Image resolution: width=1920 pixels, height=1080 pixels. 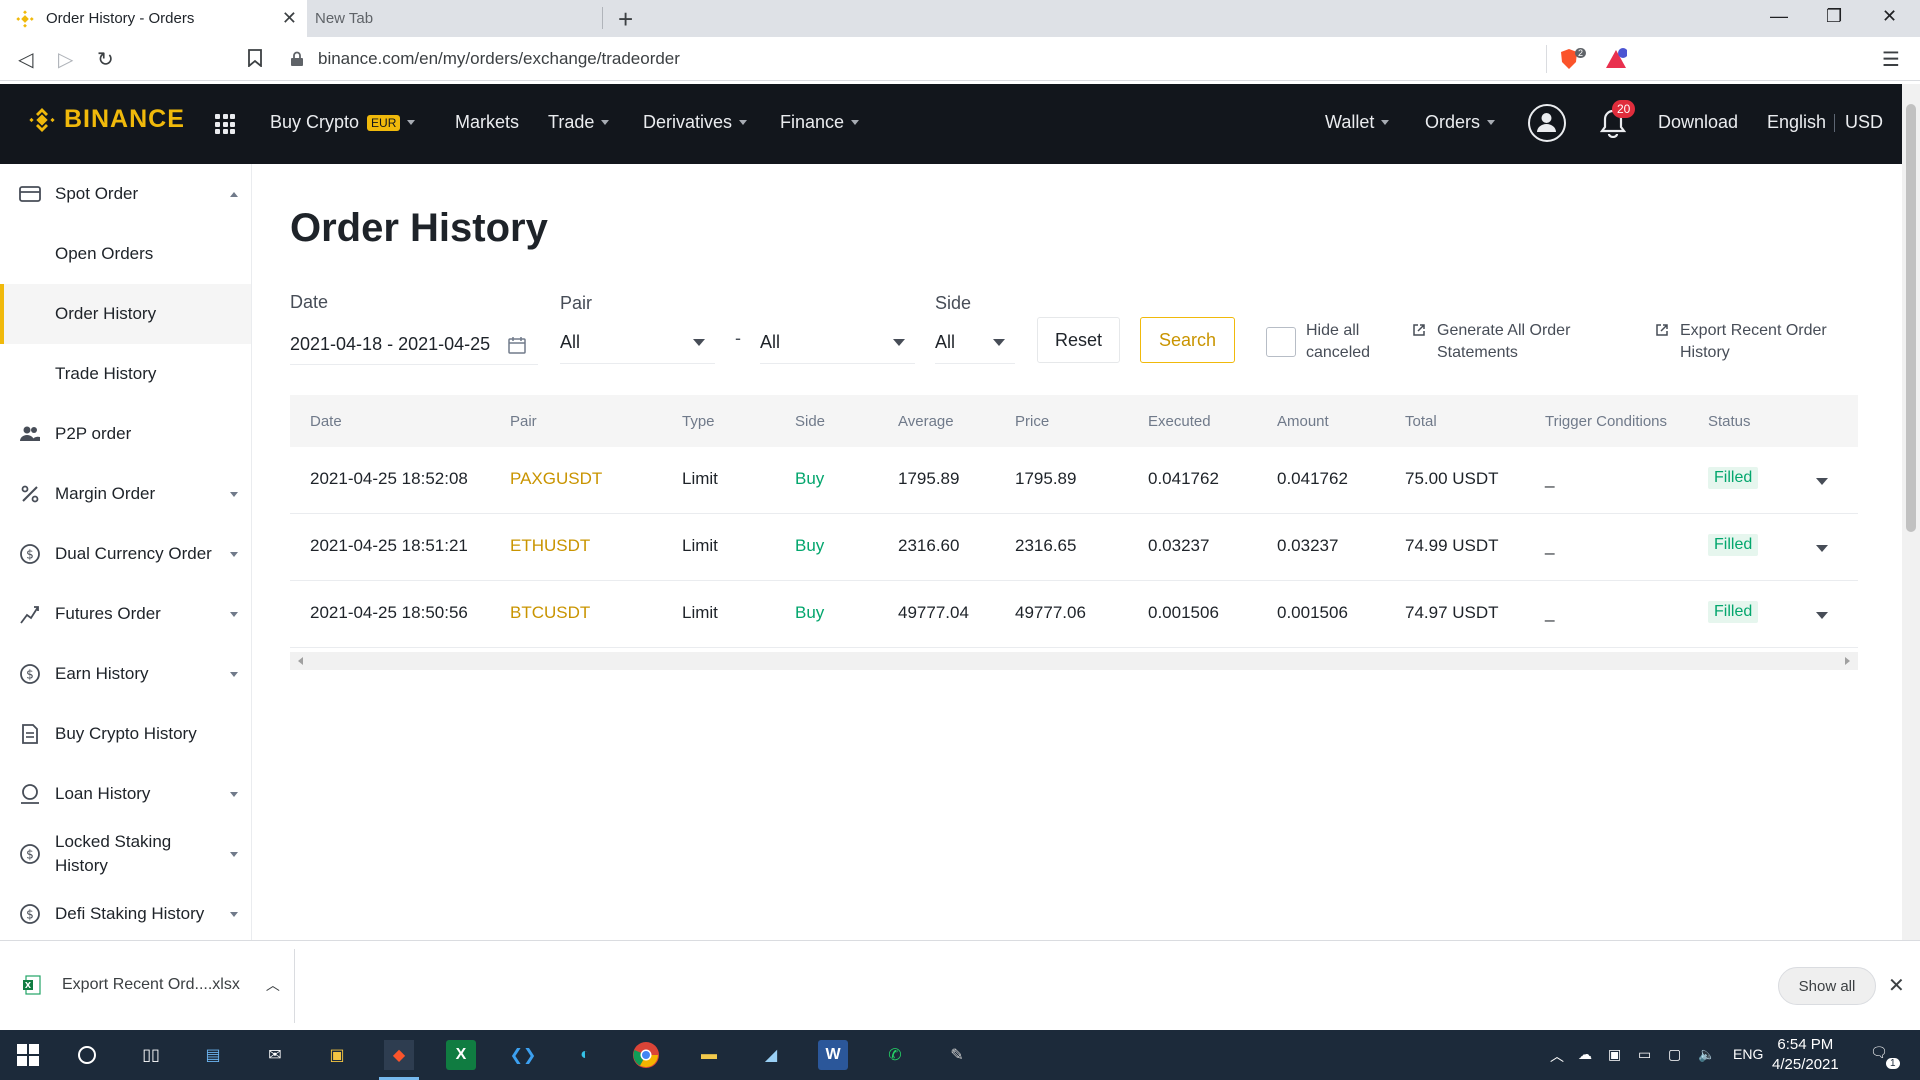 What do you see at coordinates (1357, 122) in the screenshot?
I see `nav-wallet: Wallet` at bounding box center [1357, 122].